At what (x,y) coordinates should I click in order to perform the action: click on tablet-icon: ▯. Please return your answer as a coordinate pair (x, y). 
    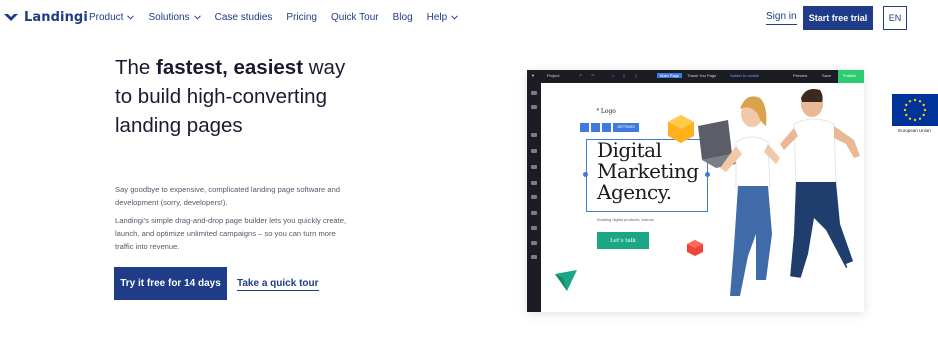
    Looking at the image, I should click on (624, 75).